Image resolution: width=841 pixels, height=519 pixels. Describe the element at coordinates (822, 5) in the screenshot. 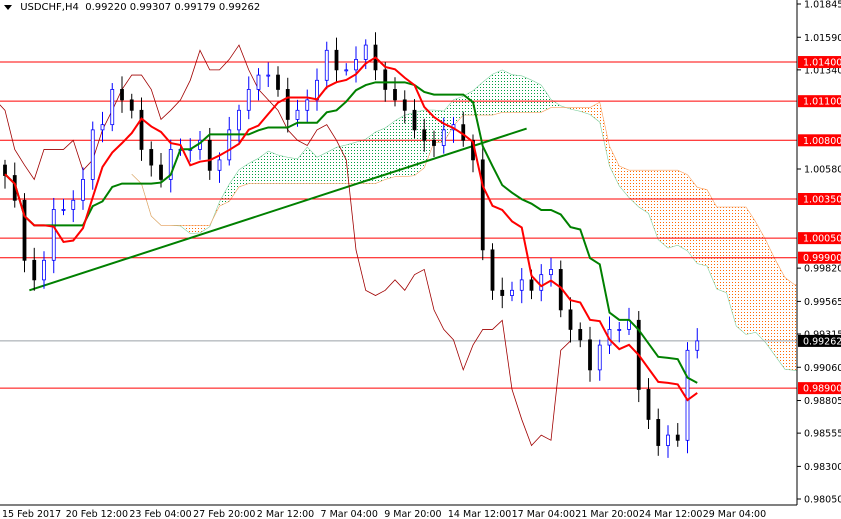

I see `y-tick-label: 1.01845` at that location.